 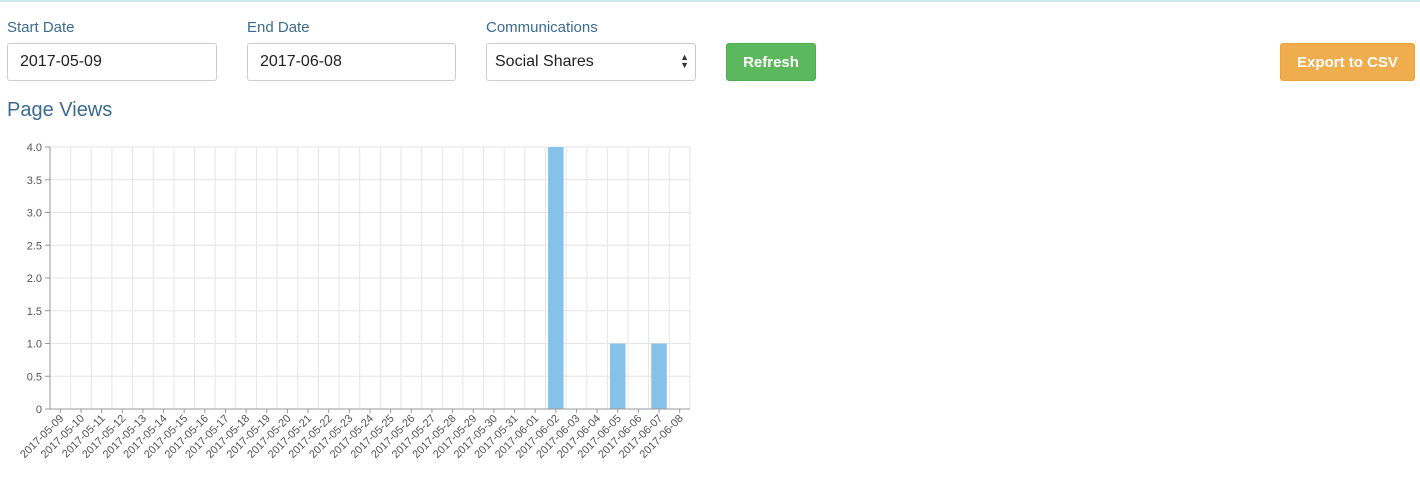 I want to click on y-tick-label: 2.5, so click(x=34, y=246).